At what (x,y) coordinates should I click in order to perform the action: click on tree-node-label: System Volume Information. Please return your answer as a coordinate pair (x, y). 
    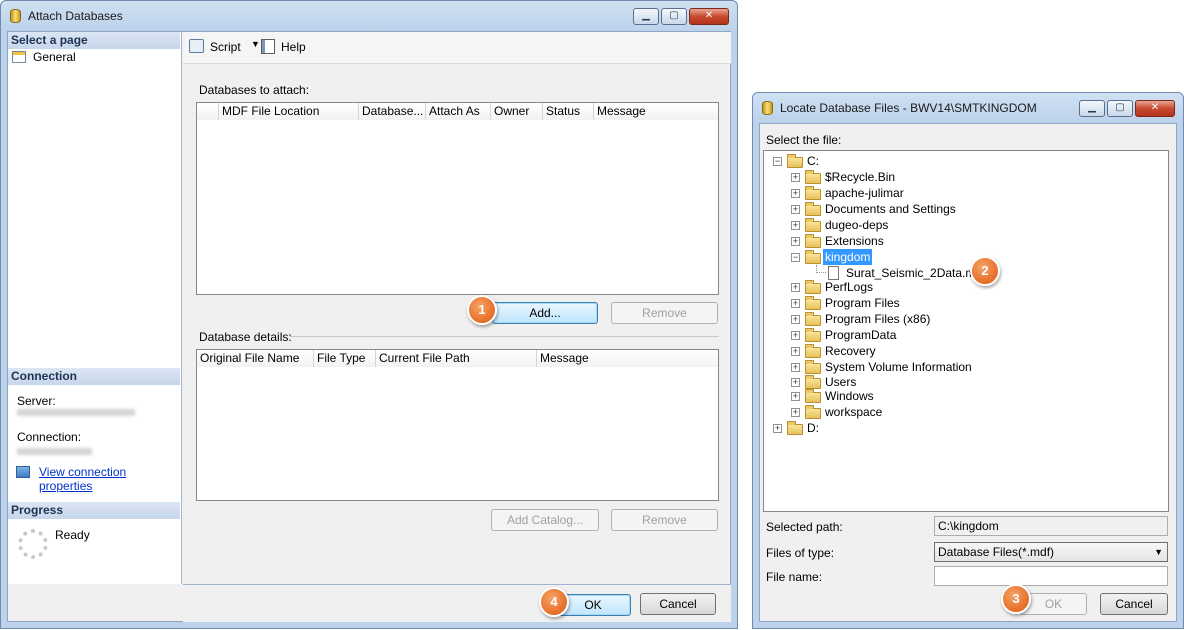
    Looking at the image, I should click on (898, 367).